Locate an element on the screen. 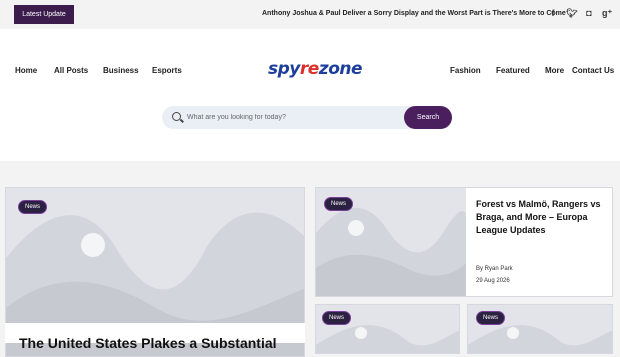 The image size is (620, 357). nav-contact-us: Contact Us is located at coordinates (593, 70).